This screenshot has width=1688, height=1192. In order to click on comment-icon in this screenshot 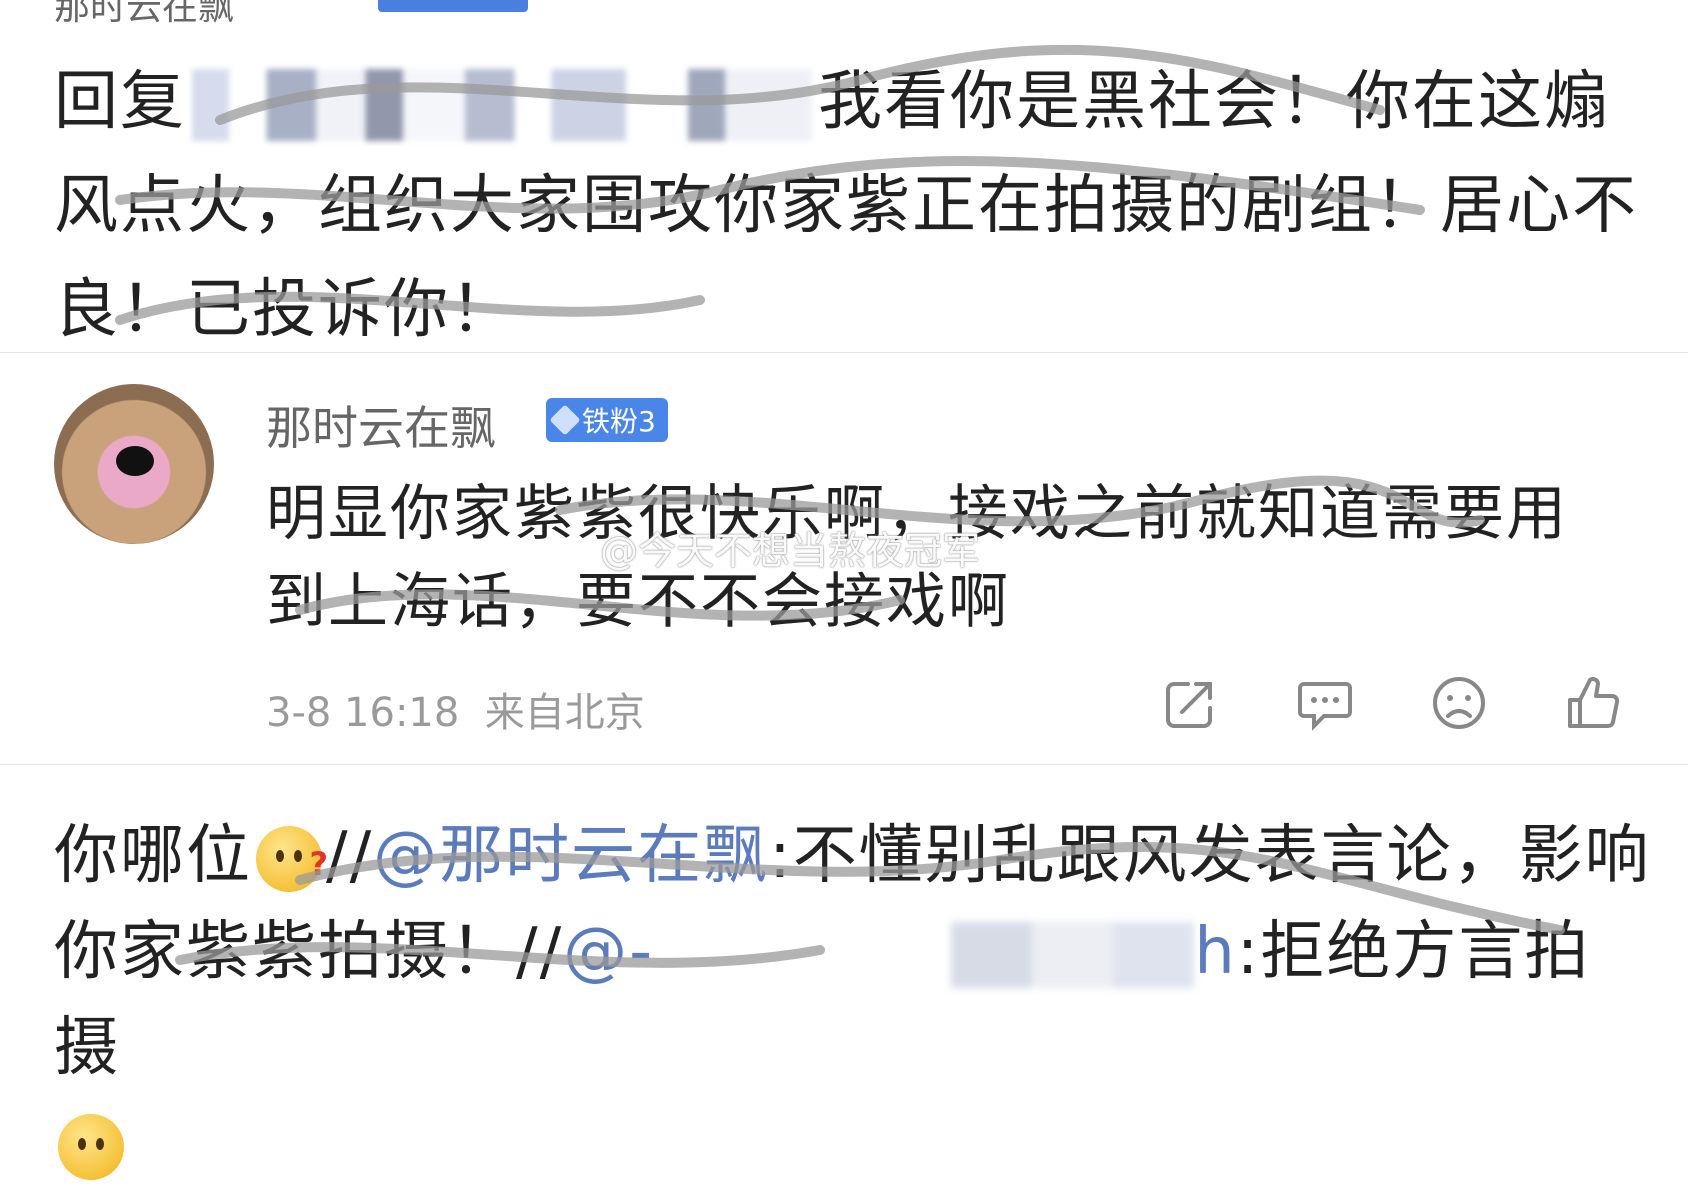, I will do `click(1325, 703)`.